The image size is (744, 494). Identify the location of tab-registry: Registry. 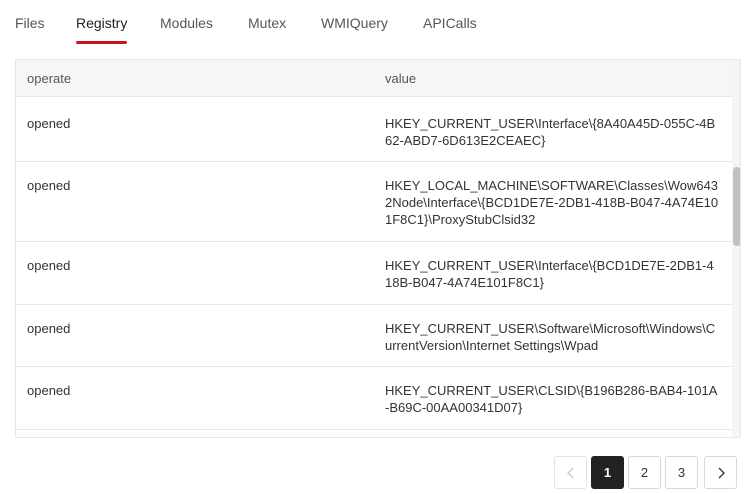
(101, 23).